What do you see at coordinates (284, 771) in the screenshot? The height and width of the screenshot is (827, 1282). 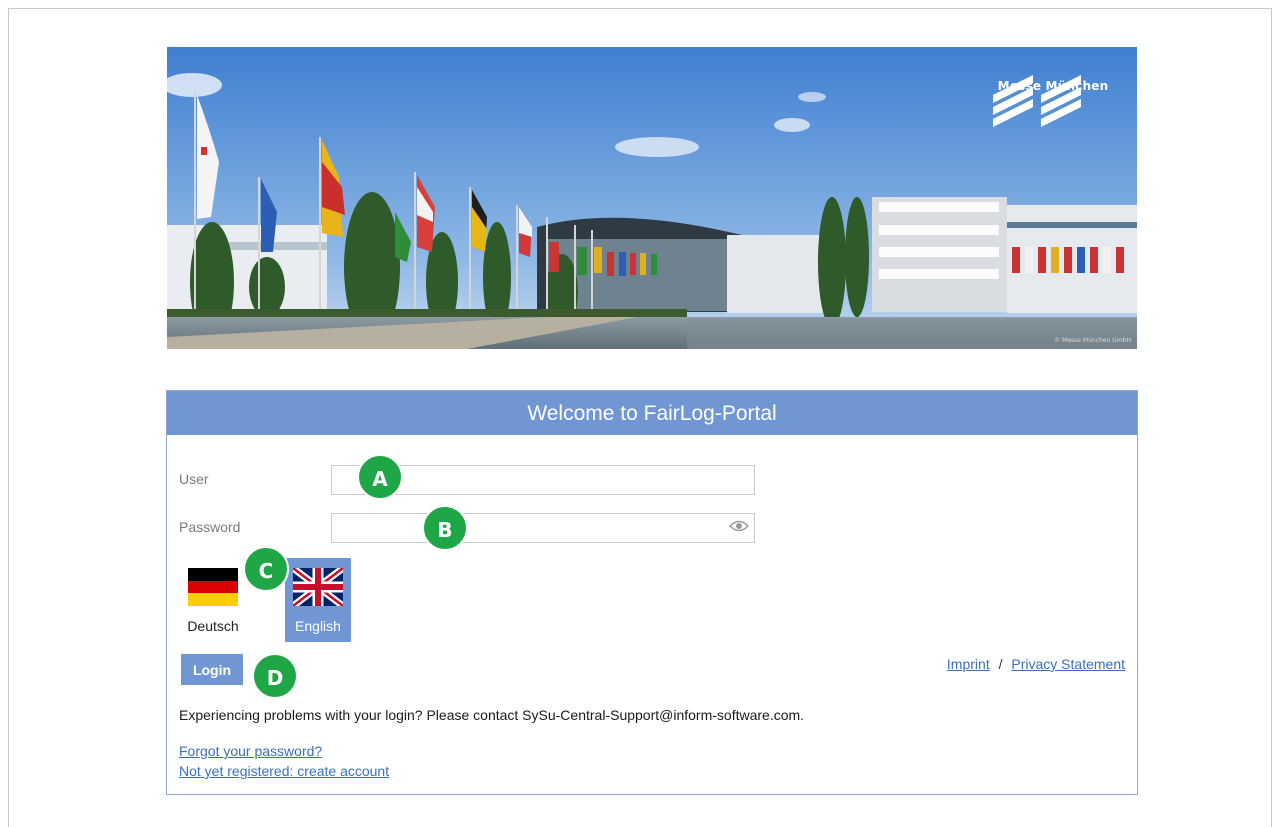 I see `register-link: Not yet registered: create account` at bounding box center [284, 771].